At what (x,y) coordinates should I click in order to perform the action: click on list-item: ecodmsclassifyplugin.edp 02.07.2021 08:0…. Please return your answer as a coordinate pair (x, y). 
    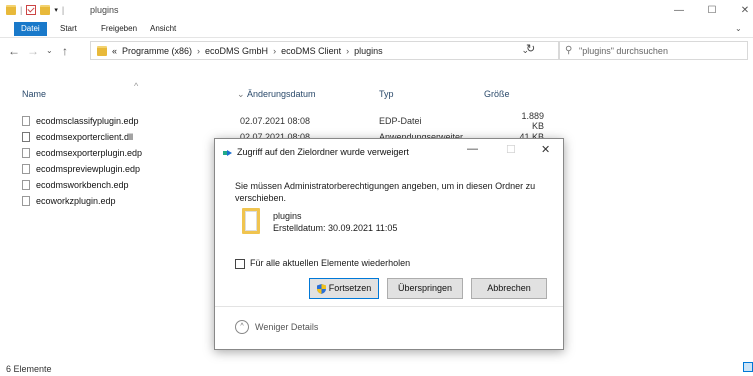
    Looking at the image, I should click on (302, 121).